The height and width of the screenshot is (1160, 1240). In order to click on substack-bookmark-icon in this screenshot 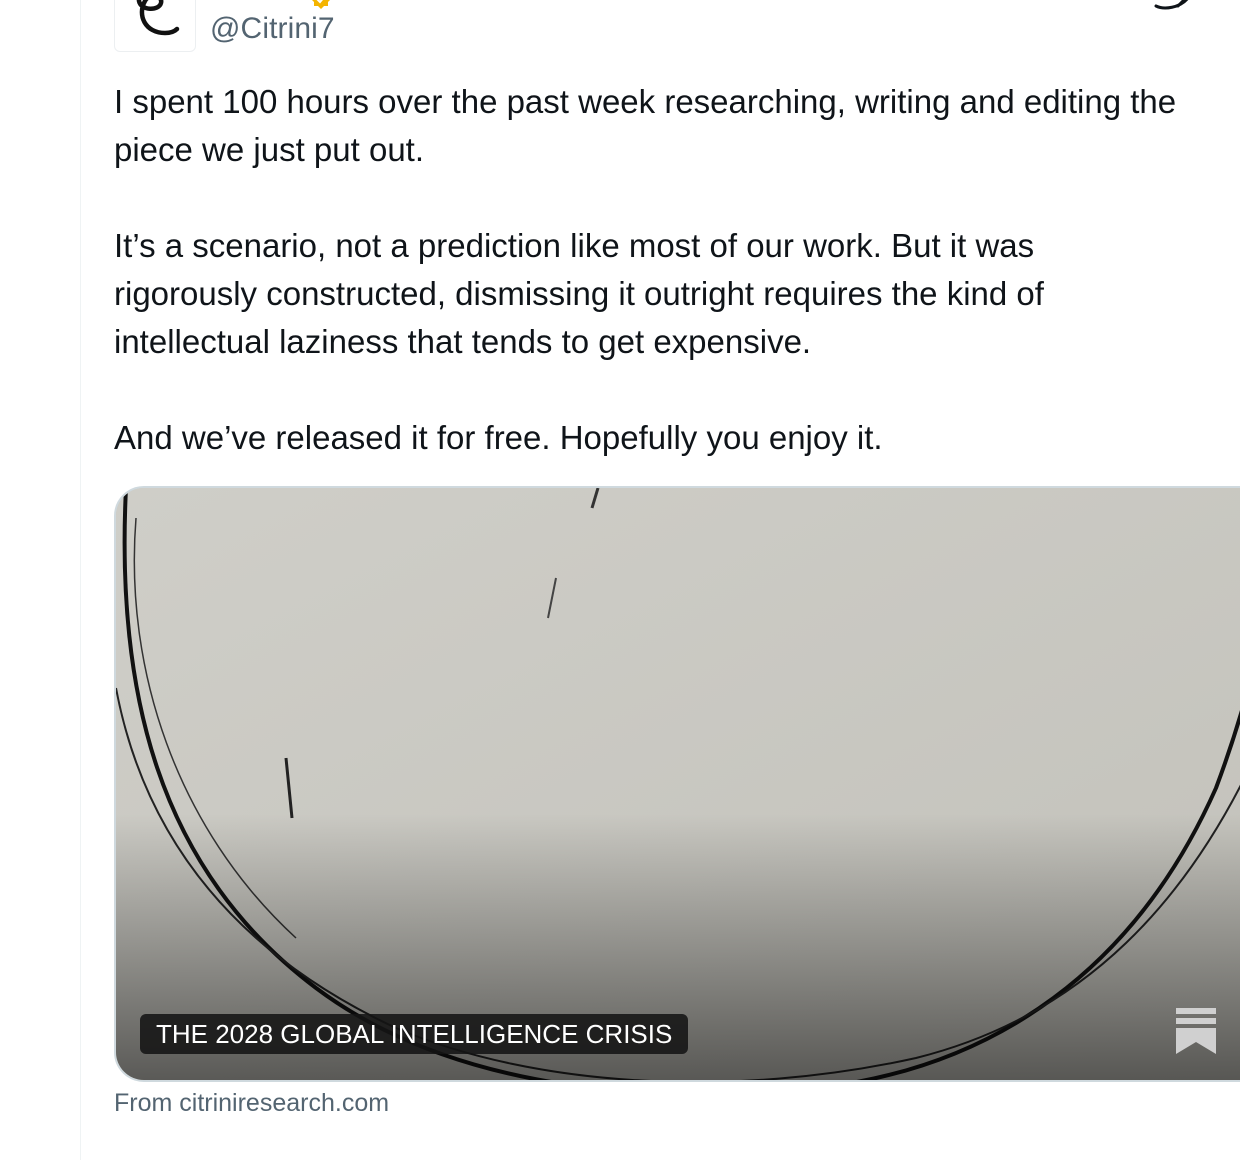, I will do `click(1196, 1031)`.